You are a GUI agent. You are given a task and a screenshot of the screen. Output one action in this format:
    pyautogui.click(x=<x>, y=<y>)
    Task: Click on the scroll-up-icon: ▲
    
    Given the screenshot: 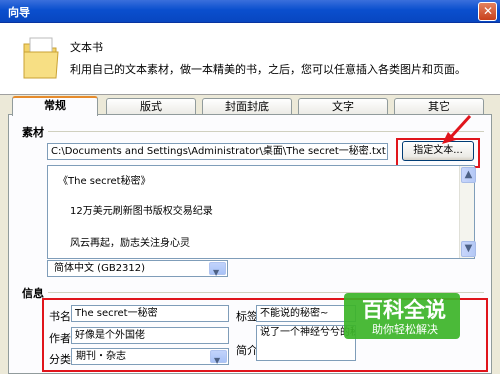 What is the action you would take?
    pyautogui.click(x=468, y=175)
    